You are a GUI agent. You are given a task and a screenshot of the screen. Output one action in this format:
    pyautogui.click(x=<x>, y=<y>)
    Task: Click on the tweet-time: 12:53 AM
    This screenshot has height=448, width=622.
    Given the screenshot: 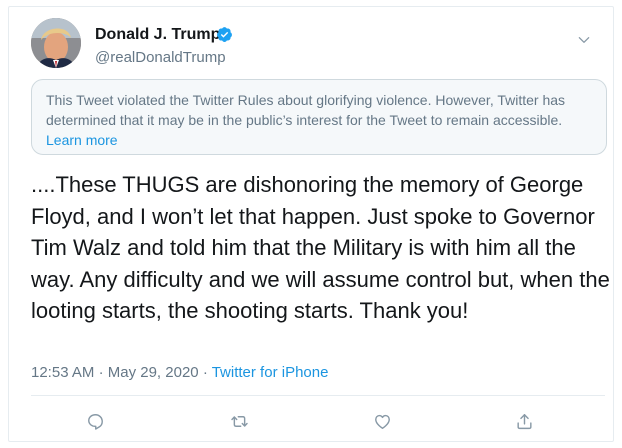 What is the action you would take?
    pyautogui.click(x=62, y=372)
    